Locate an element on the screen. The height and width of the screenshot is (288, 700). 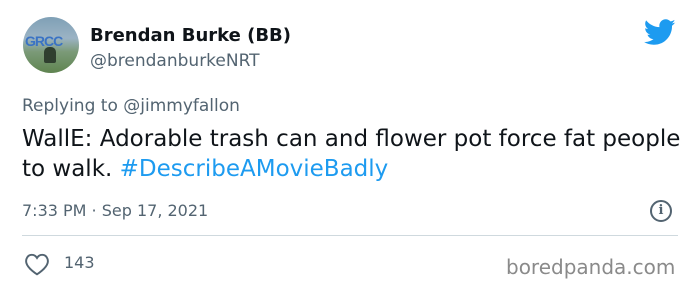
replying-to: Replying to @jimmyfallon is located at coordinates (131, 106).